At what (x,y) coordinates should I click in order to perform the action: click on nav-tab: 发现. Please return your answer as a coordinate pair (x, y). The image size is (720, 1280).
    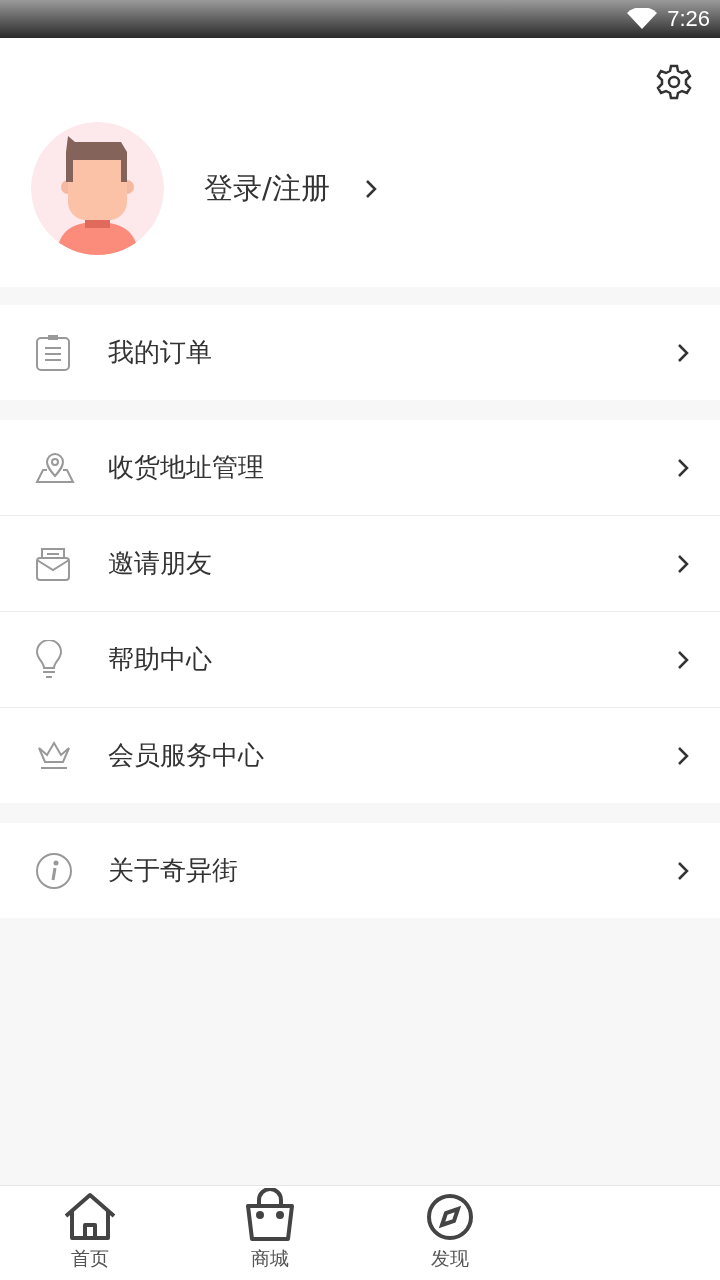
    Looking at the image, I should click on (450, 1233).